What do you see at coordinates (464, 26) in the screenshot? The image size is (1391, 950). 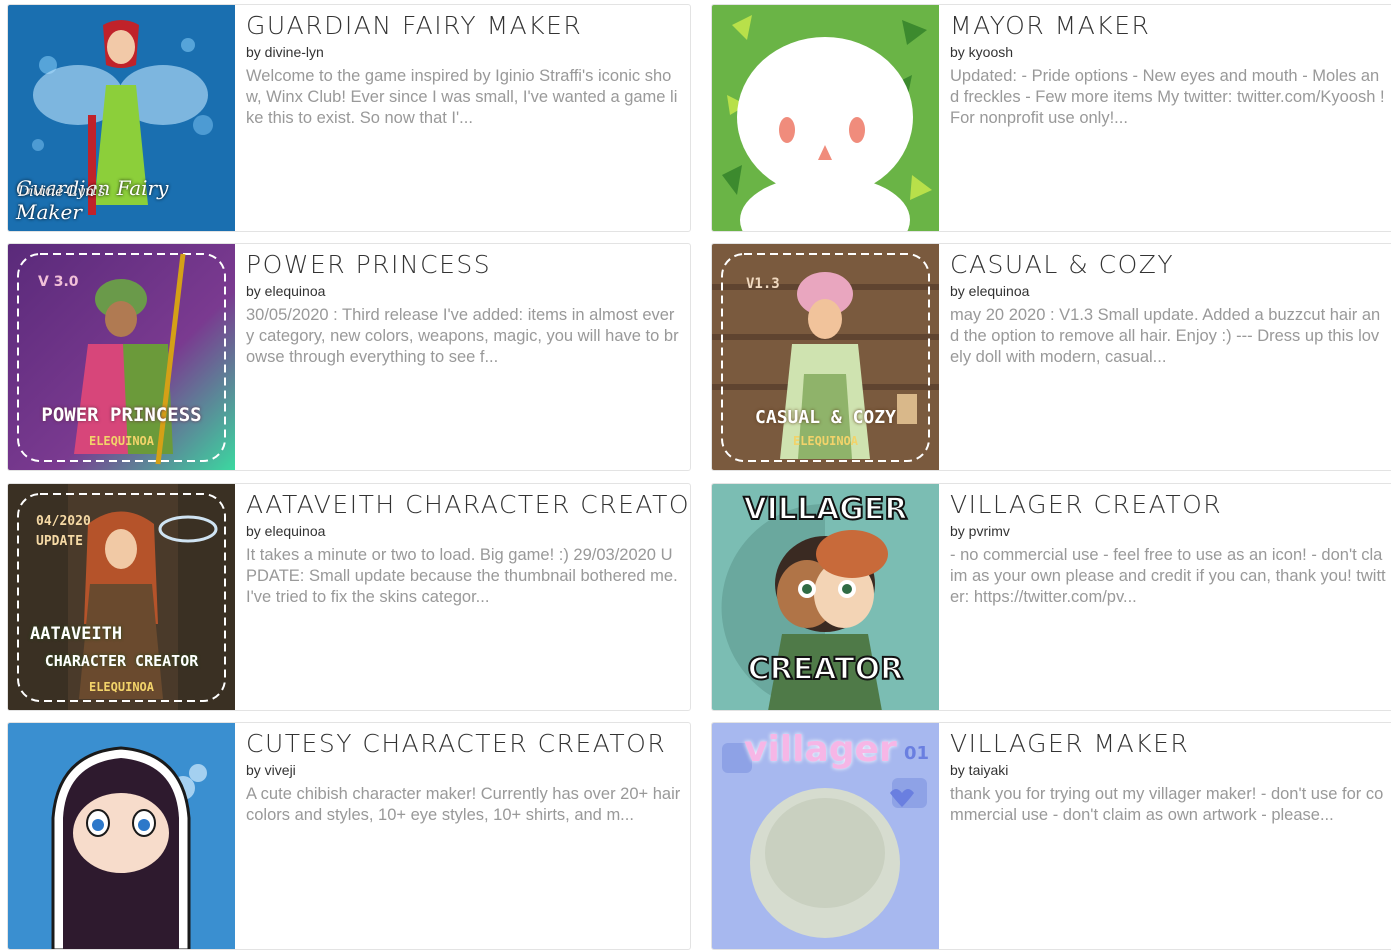 I see `game-title: GUARDIAN FAIRY MAKER` at bounding box center [464, 26].